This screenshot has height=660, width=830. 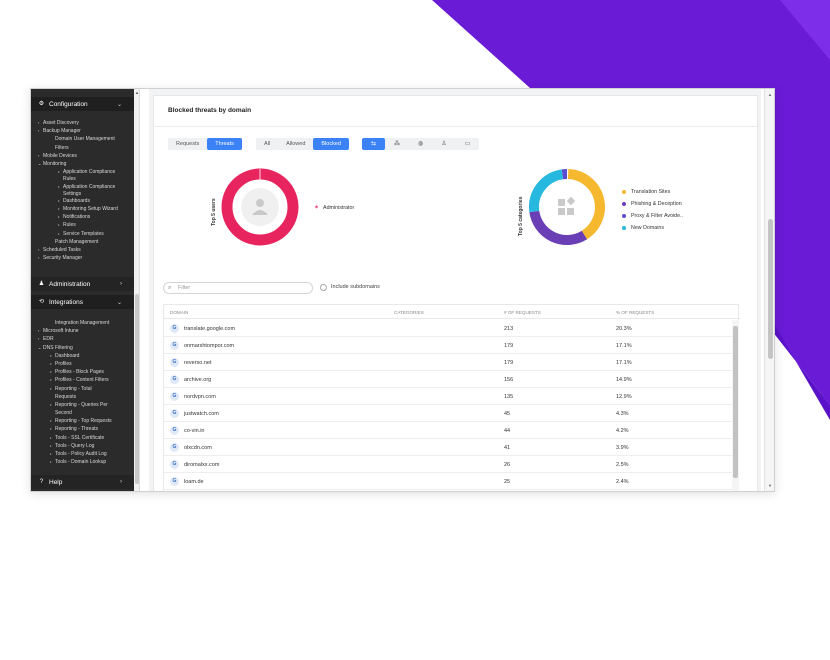 I want to click on domain-cell: diromalxx.com, so click(x=202, y=465).